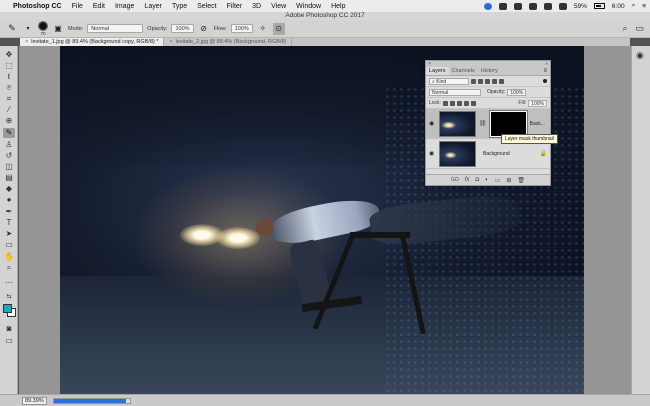 This screenshot has width=650, height=406. Describe the element at coordinates (634, 6) in the screenshot. I see `spotlight-icon: ⌕` at that location.